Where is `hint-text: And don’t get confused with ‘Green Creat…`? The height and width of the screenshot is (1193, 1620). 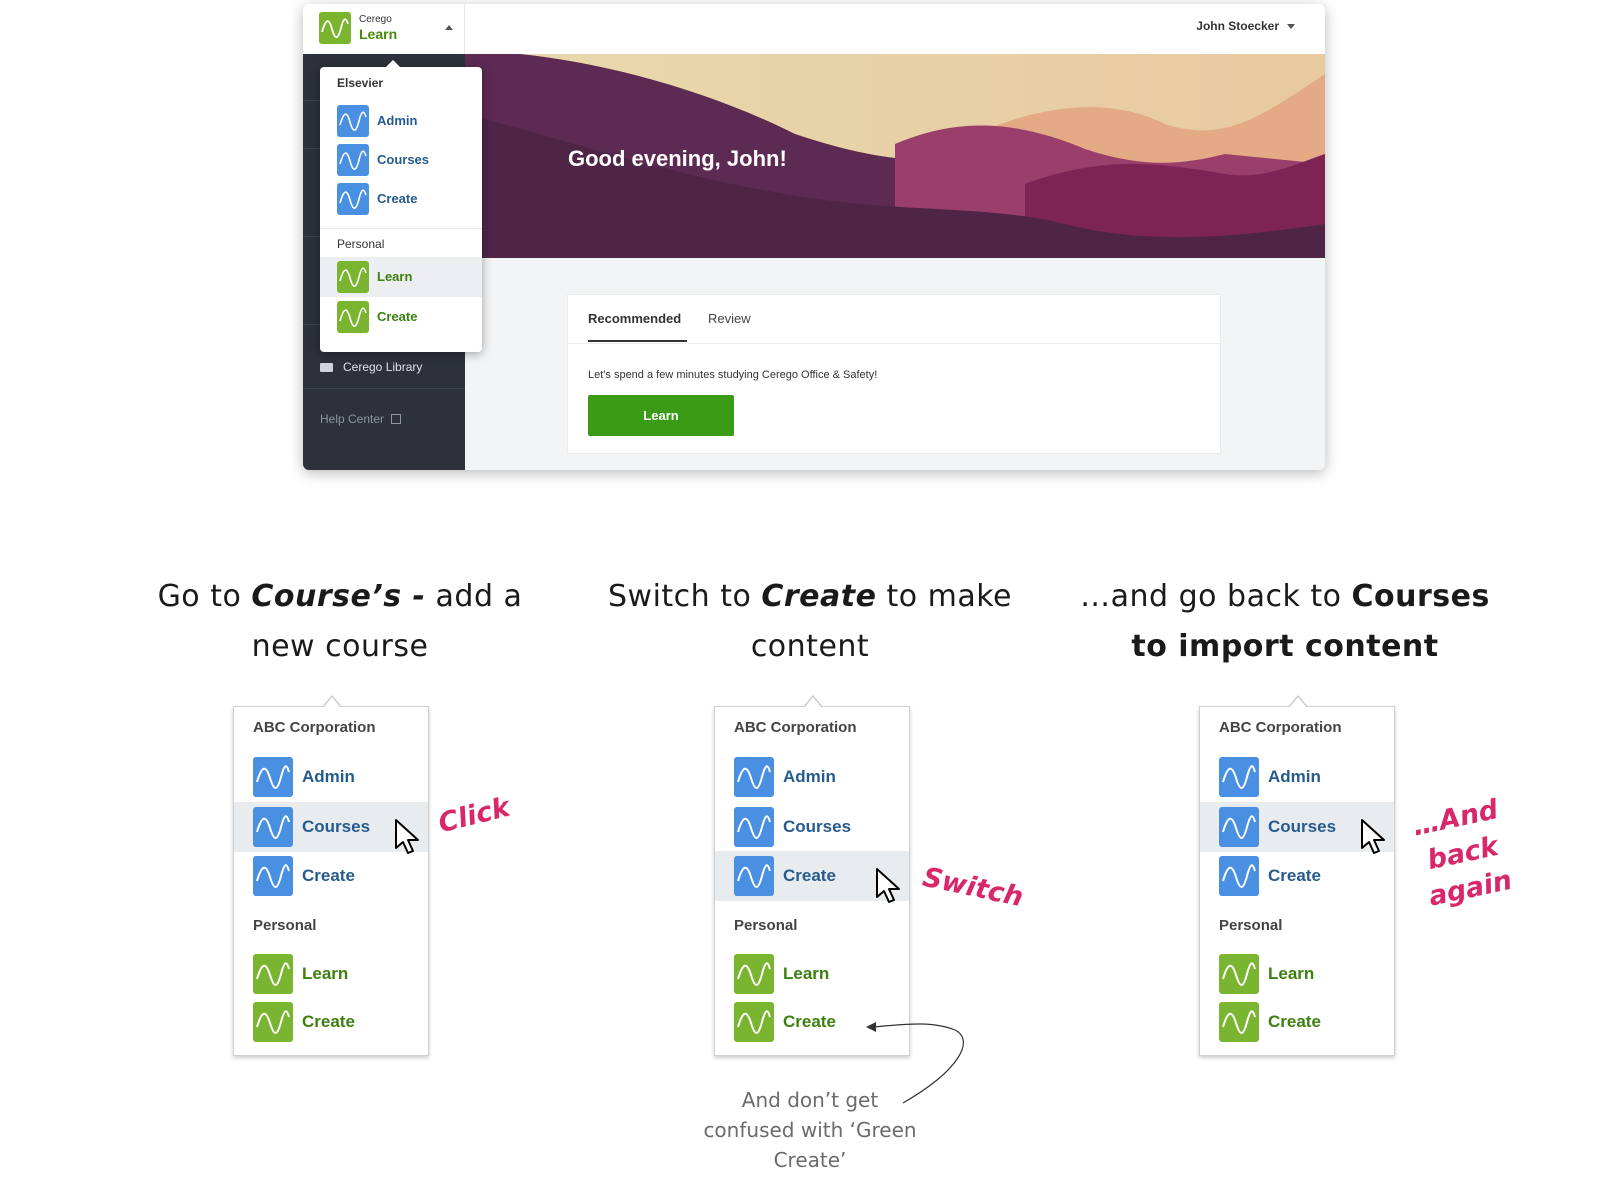
hint-text: And don’t get confused with ‘Green Creat… is located at coordinates (810, 1130).